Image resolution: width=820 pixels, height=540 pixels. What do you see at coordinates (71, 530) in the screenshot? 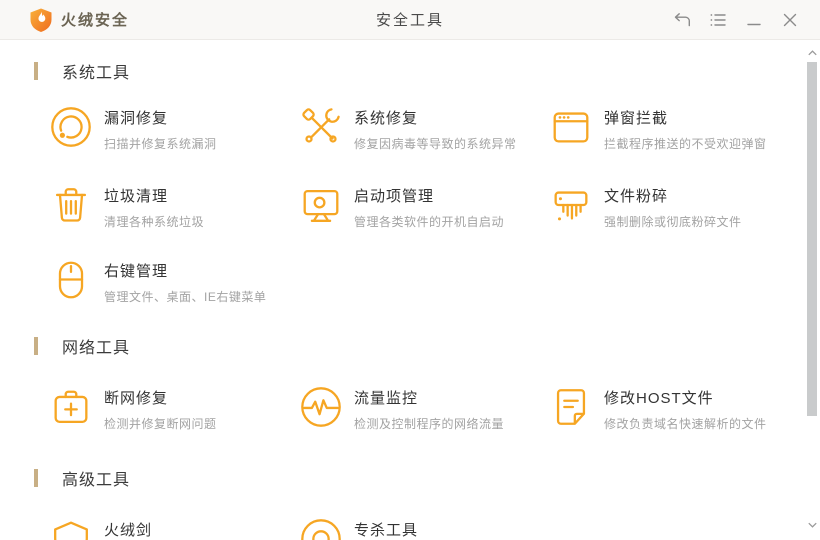
I see `sword-shield-icon` at bounding box center [71, 530].